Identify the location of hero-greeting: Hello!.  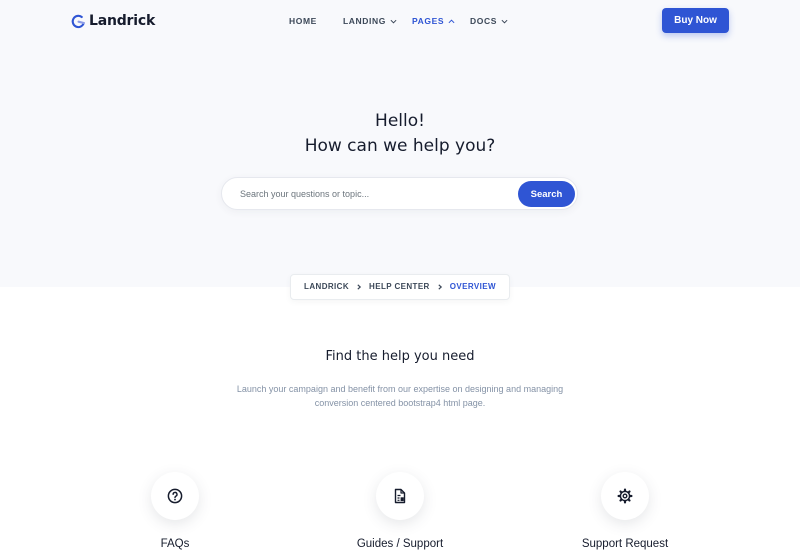
(400, 121).